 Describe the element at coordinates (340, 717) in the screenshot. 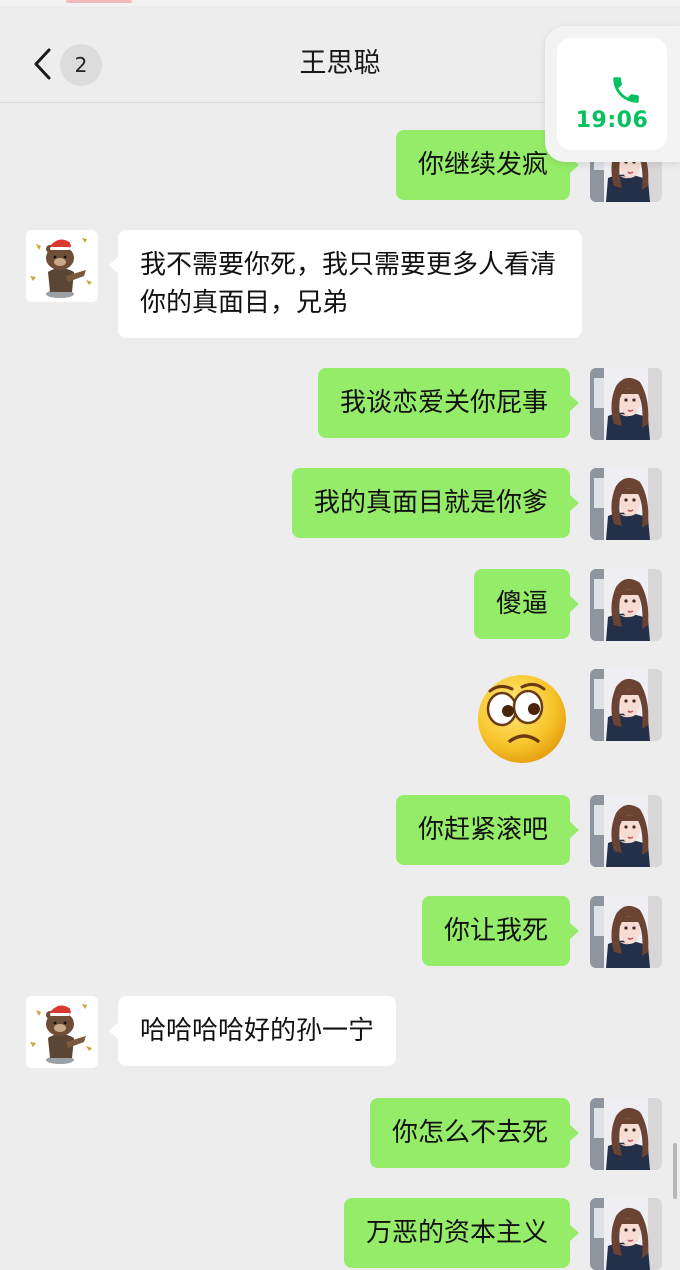

I see `message-row` at that location.